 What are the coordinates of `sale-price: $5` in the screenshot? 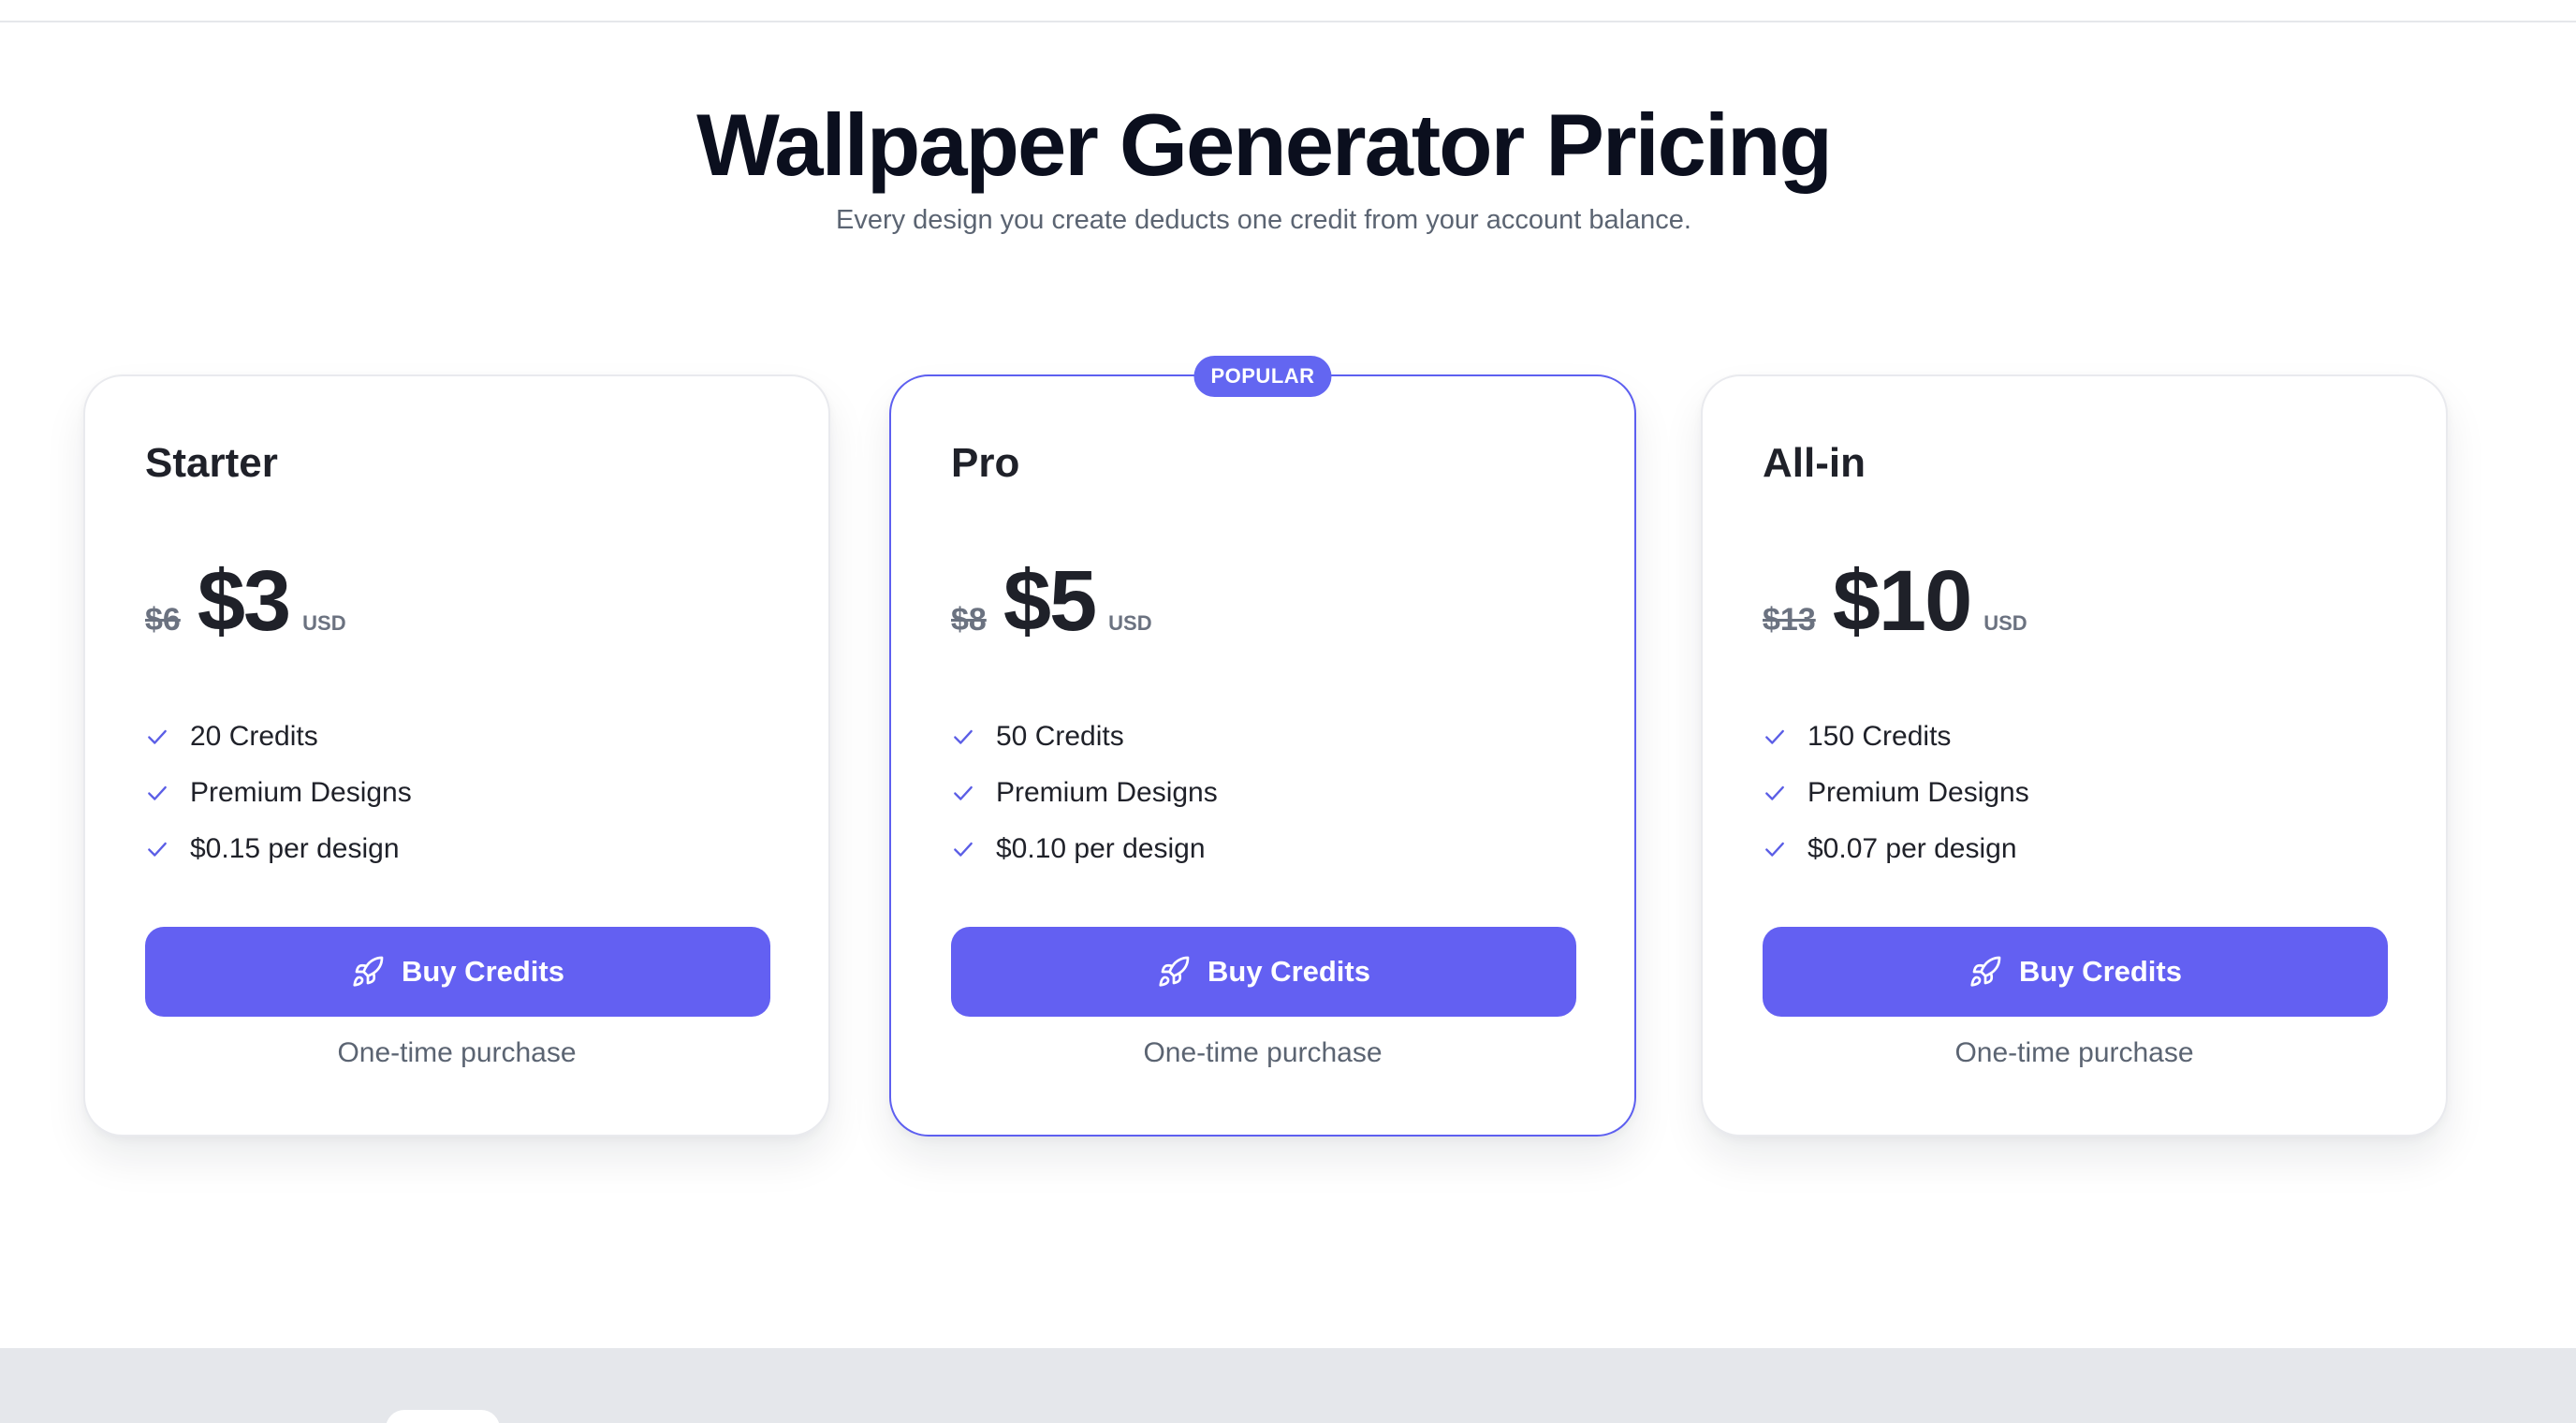 It's located at (1050, 601).